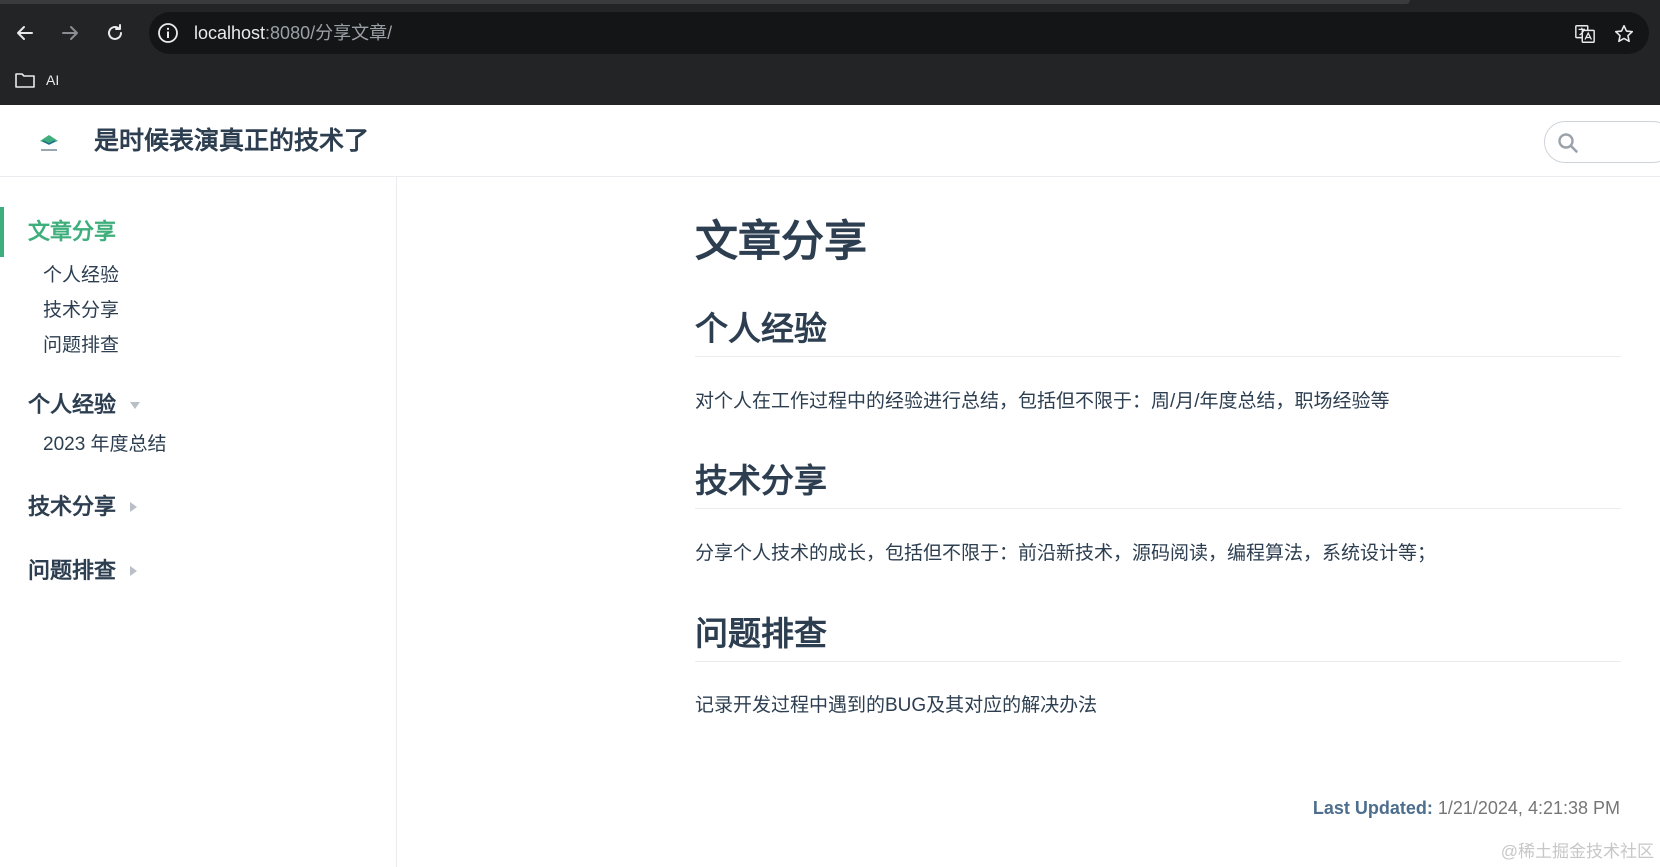  What do you see at coordinates (1568, 143) in the screenshot?
I see `search-icon` at bounding box center [1568, 143].